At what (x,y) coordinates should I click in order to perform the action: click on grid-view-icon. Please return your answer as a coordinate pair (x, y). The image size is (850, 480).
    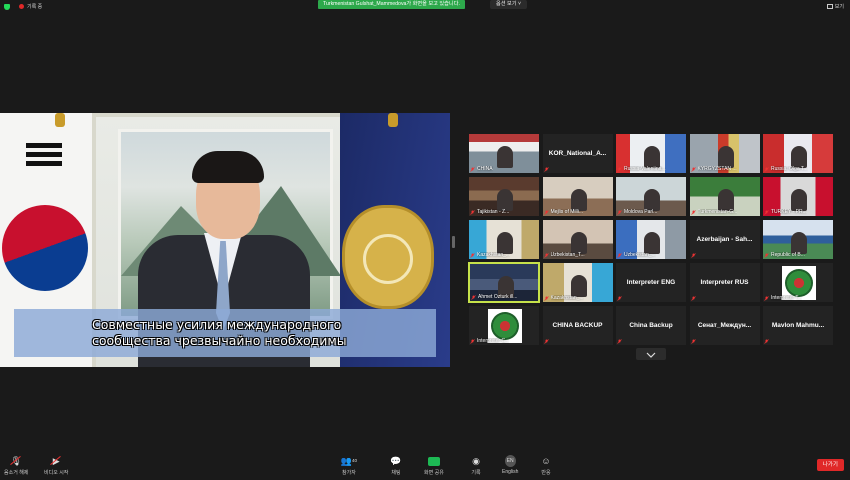
    Looking at the image, I should click on (829, 6).